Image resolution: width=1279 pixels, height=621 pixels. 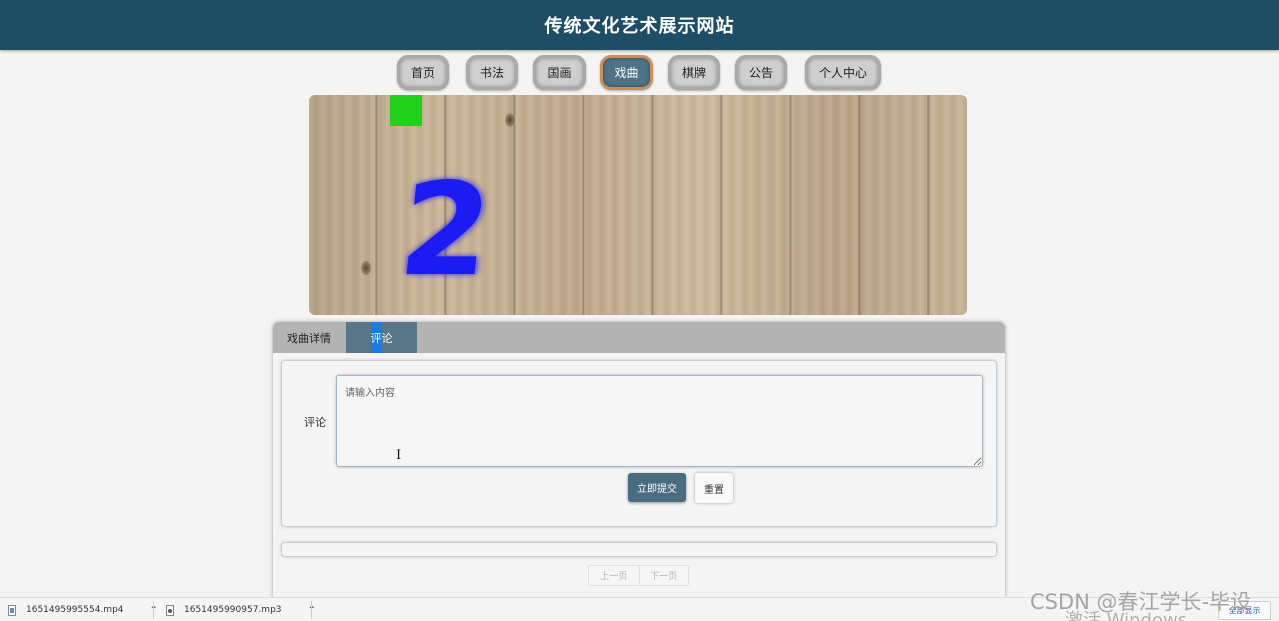 I want to click on comment-list, so click(x=639, y=549).